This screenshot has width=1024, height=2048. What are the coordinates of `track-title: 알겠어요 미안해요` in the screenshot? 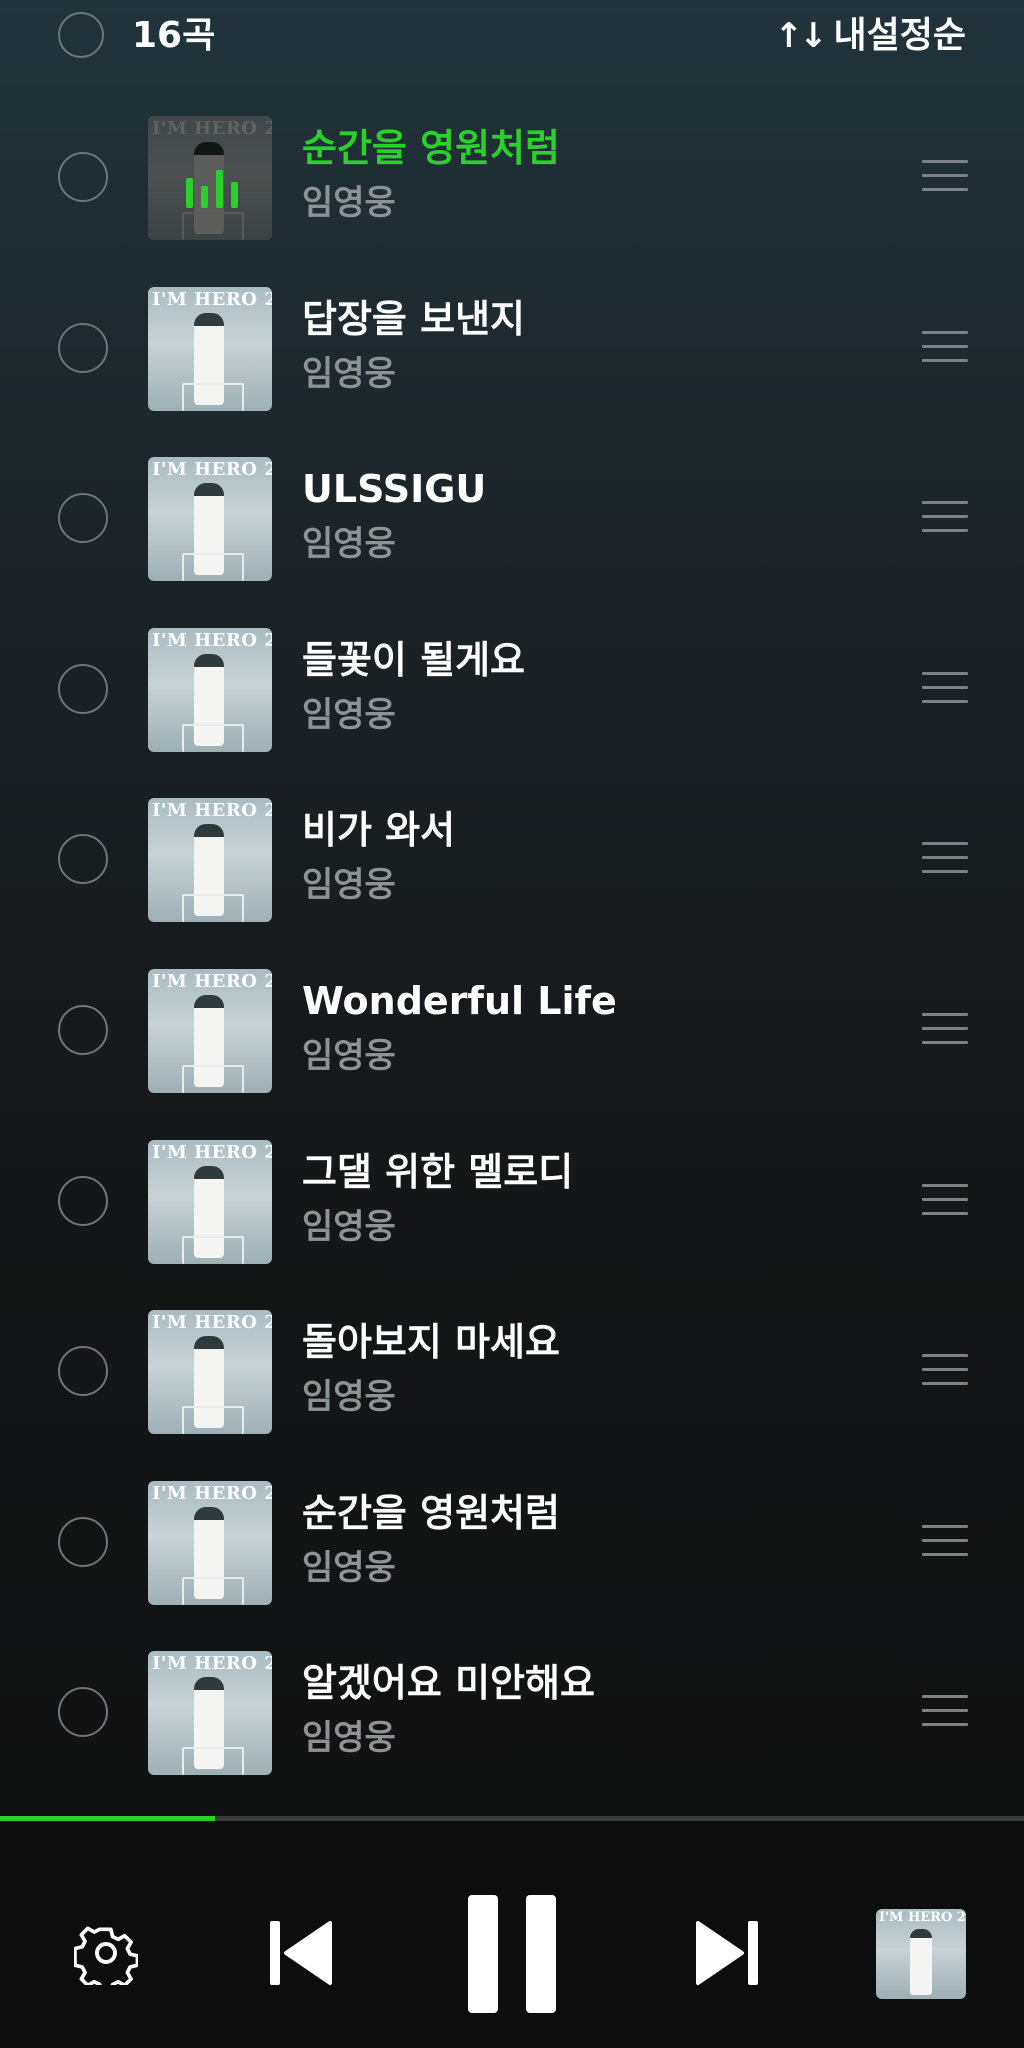 It's located at (448, 1683).